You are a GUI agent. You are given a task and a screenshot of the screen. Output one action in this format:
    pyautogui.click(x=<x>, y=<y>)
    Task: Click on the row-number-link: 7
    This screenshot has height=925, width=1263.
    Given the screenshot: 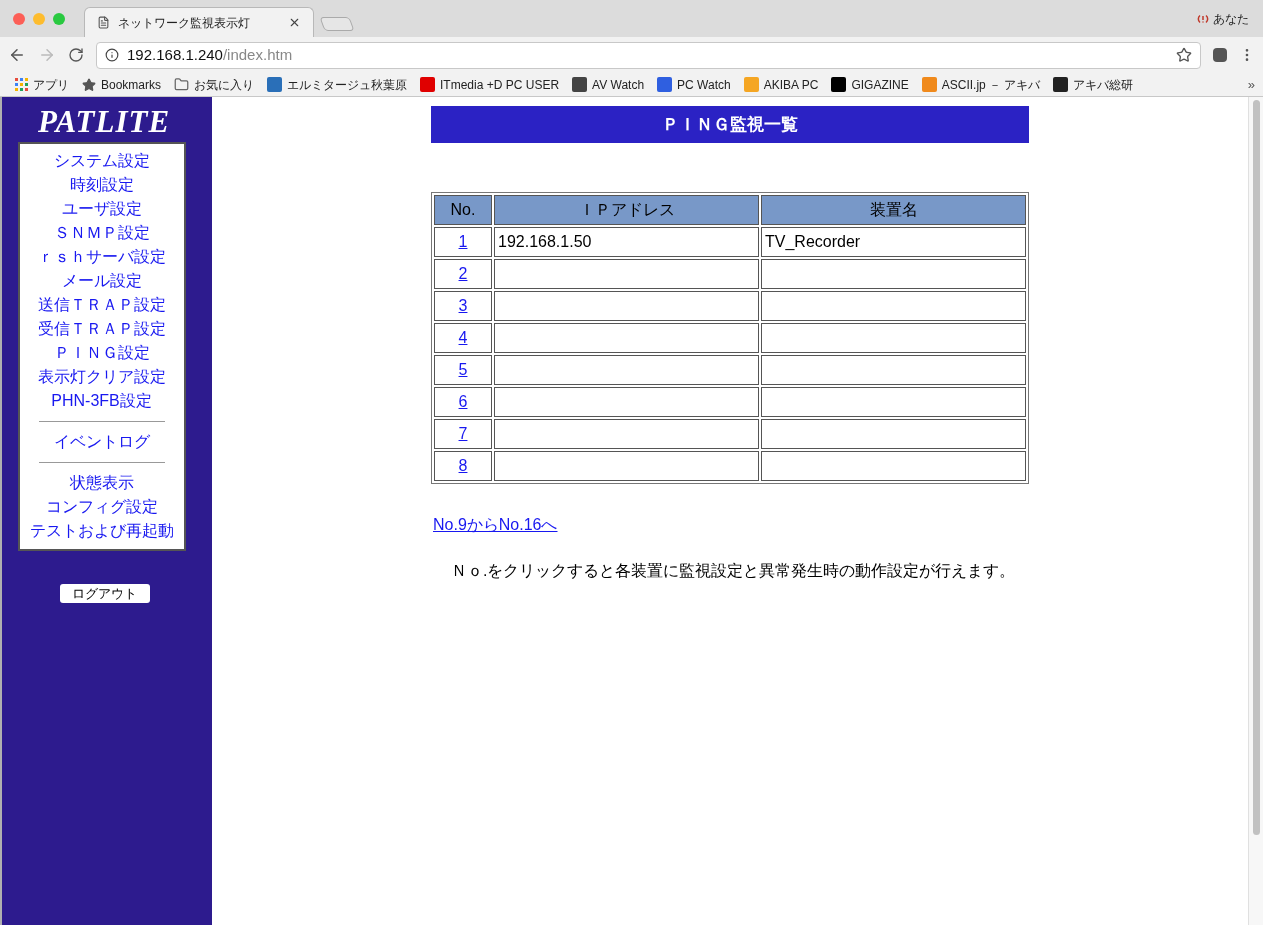 What is the action you would take?
    pyautogui.click(x=463, y=433)
    